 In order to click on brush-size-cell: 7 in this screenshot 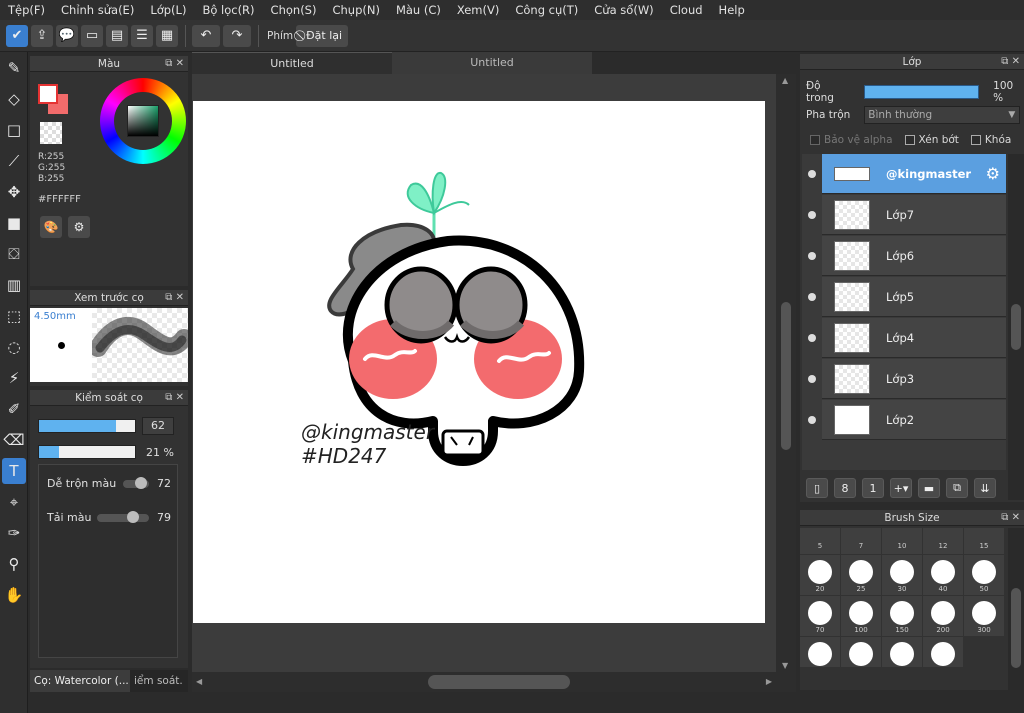, I will do `click(861, 541)`.